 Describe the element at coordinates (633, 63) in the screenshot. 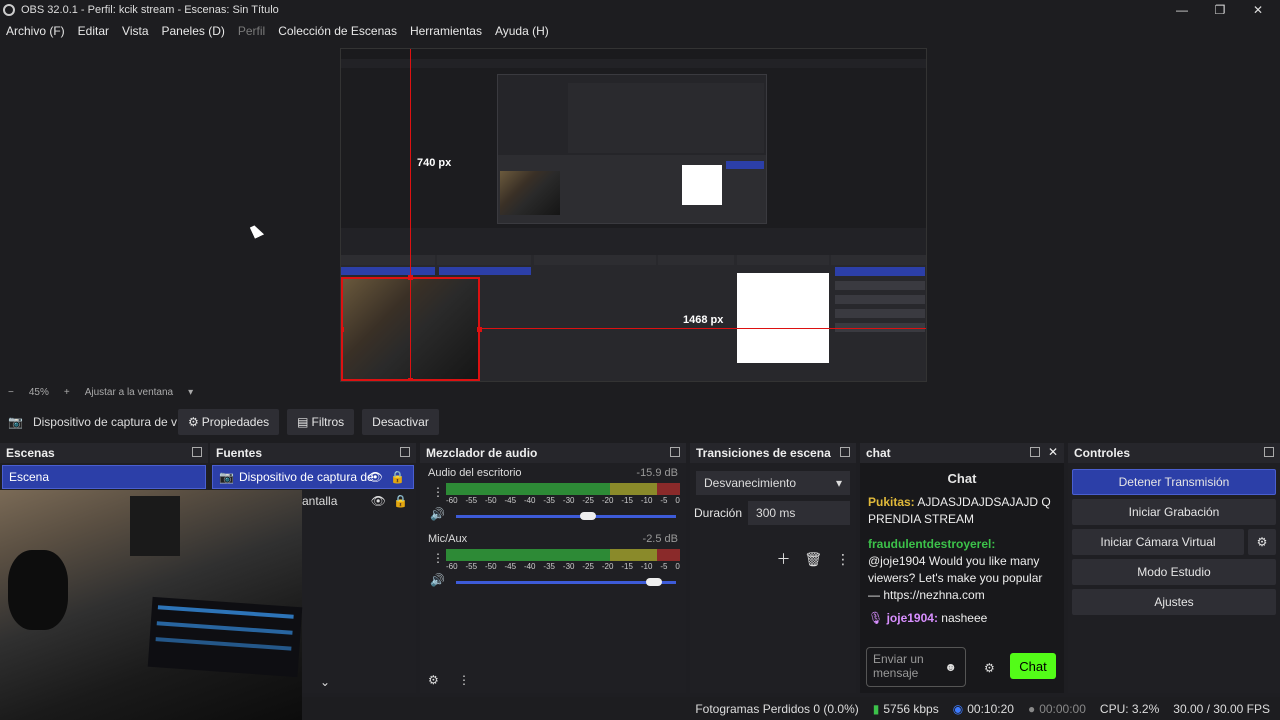

I see `nested-menu-bar` at that location.